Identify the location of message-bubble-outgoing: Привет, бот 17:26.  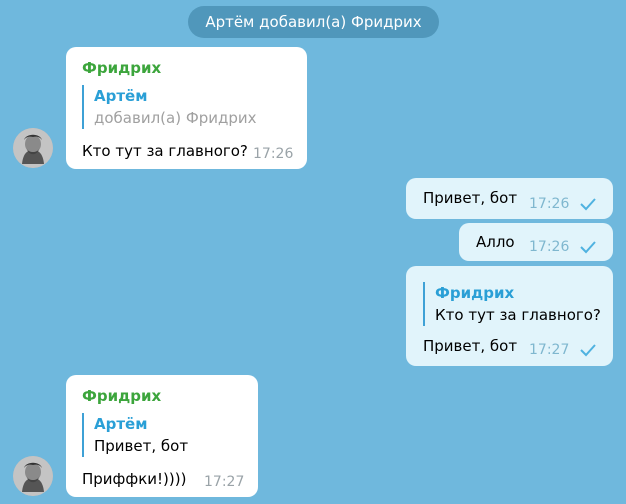
(509, 198).